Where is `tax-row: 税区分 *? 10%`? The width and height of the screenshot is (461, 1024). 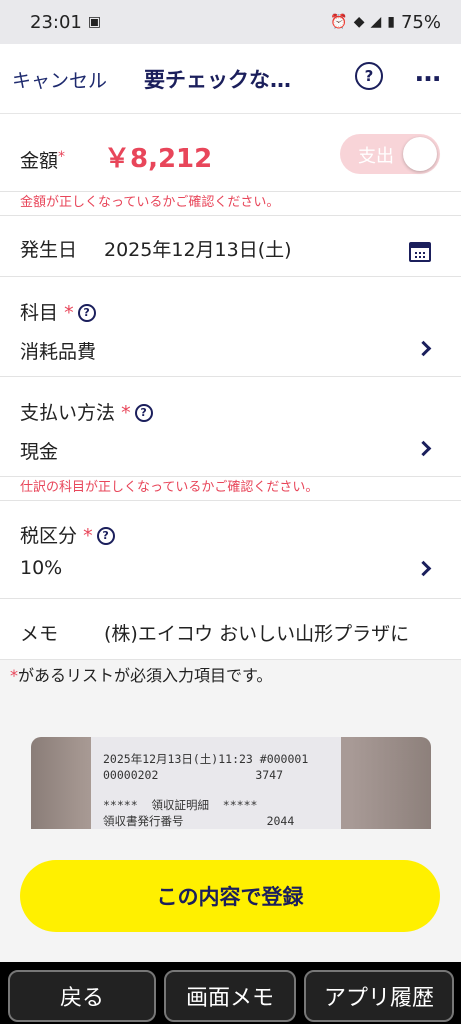 tax-row: 税区分 *? 10% is located at coordinates (230, 550).